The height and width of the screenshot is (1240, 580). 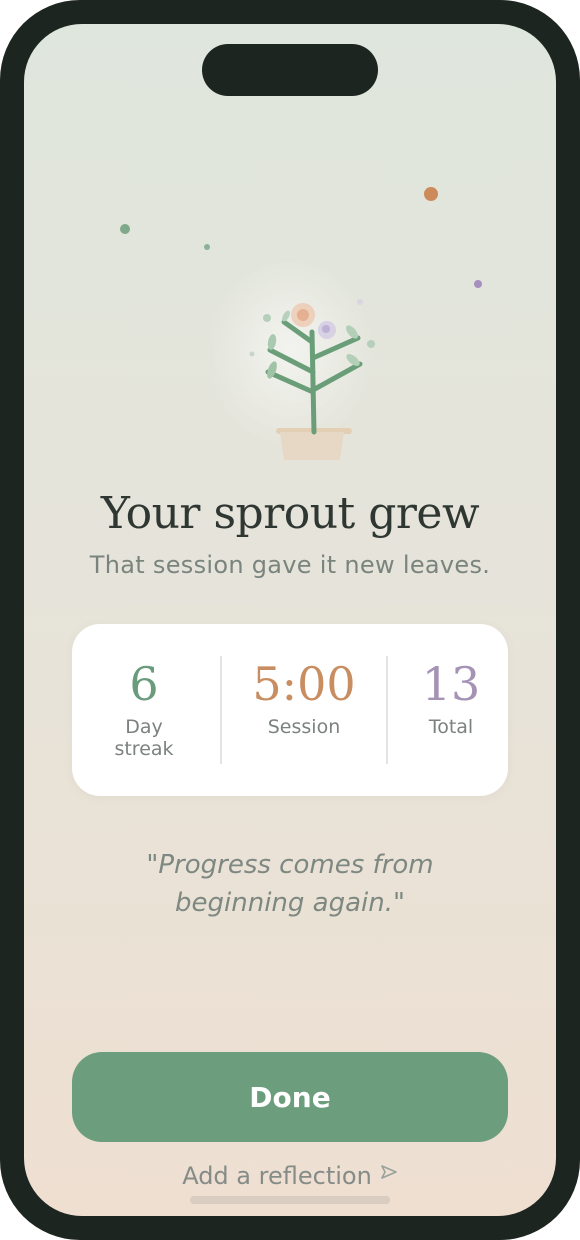 I want to click on stat-label: Session, so click(x=304, y=727).